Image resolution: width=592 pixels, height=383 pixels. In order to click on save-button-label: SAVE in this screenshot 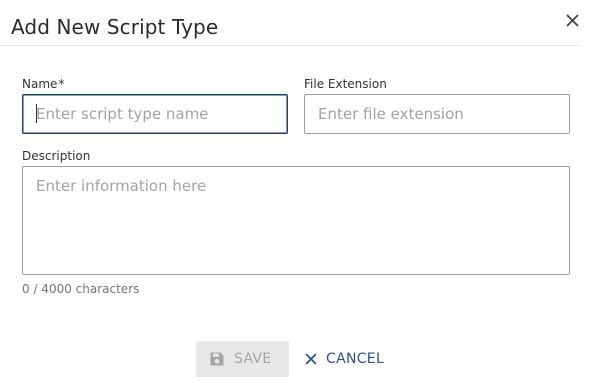, I will do `click(253, 359)`.